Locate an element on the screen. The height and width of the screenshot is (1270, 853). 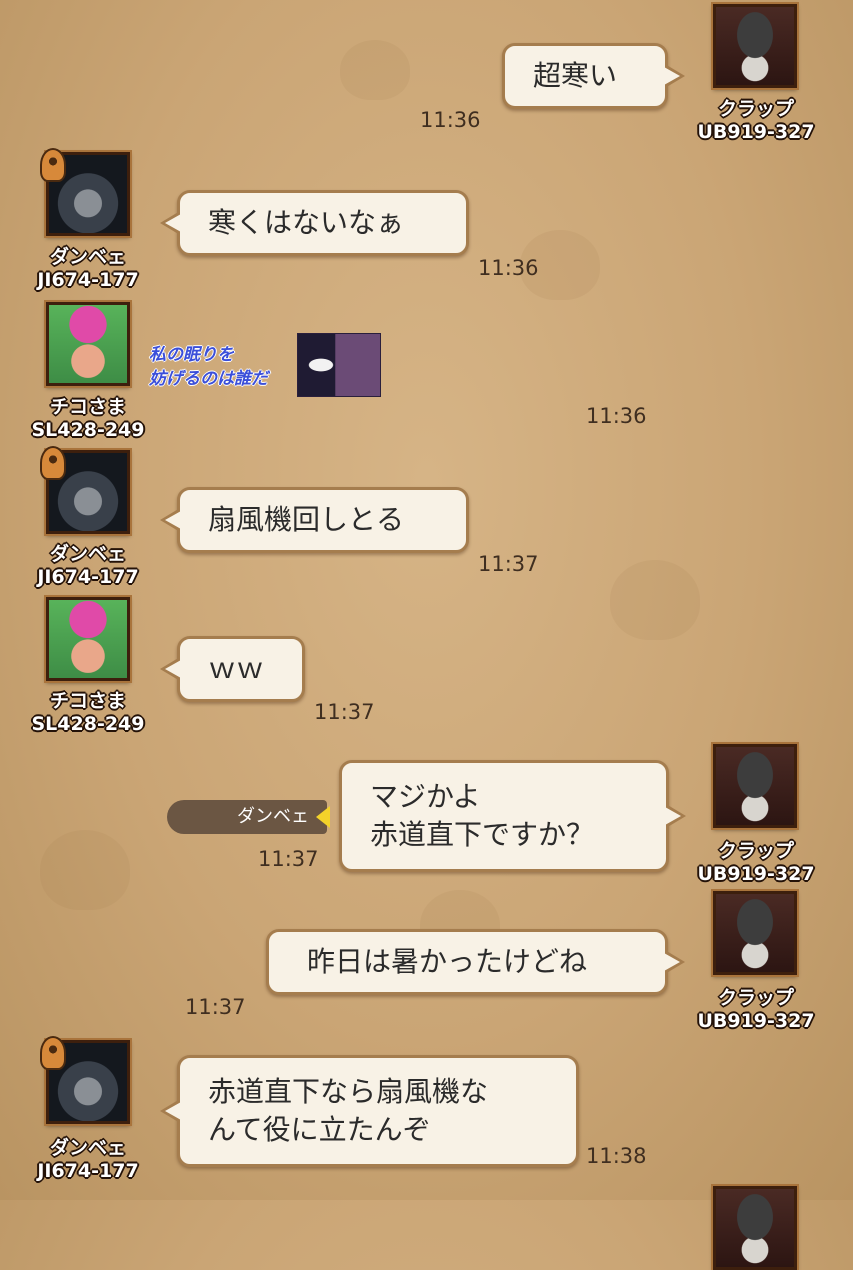
message-bubble: 超寒い is located at coordinates (593, 76).